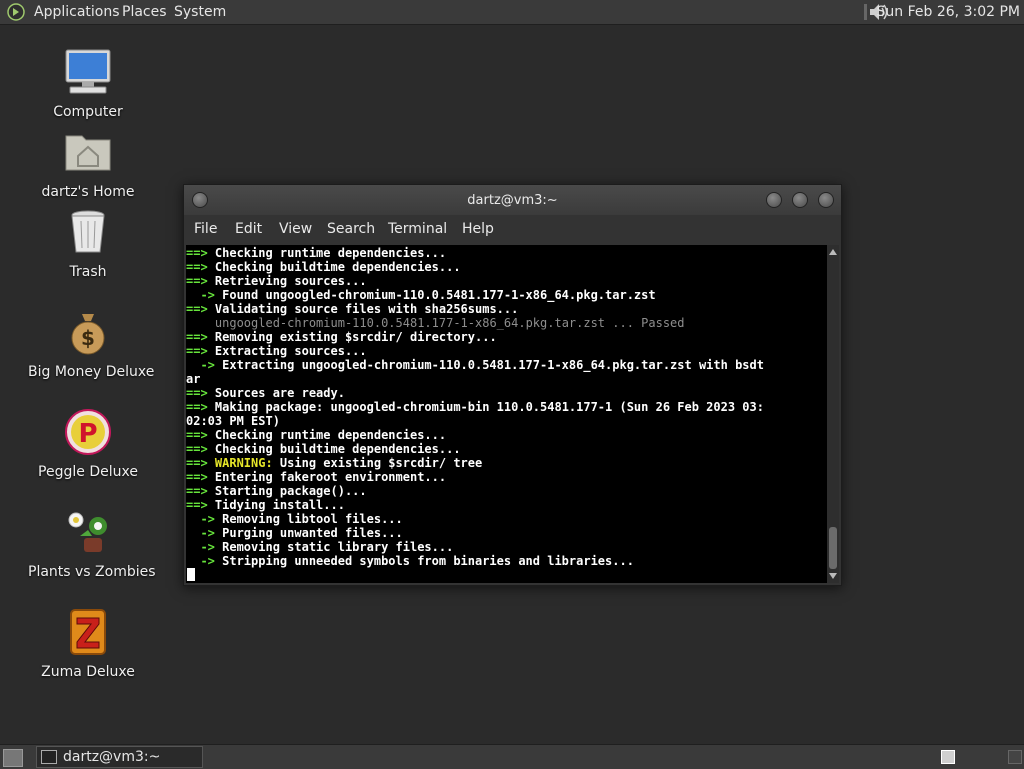  I want to click on minimize-icon, so click(774, 200).